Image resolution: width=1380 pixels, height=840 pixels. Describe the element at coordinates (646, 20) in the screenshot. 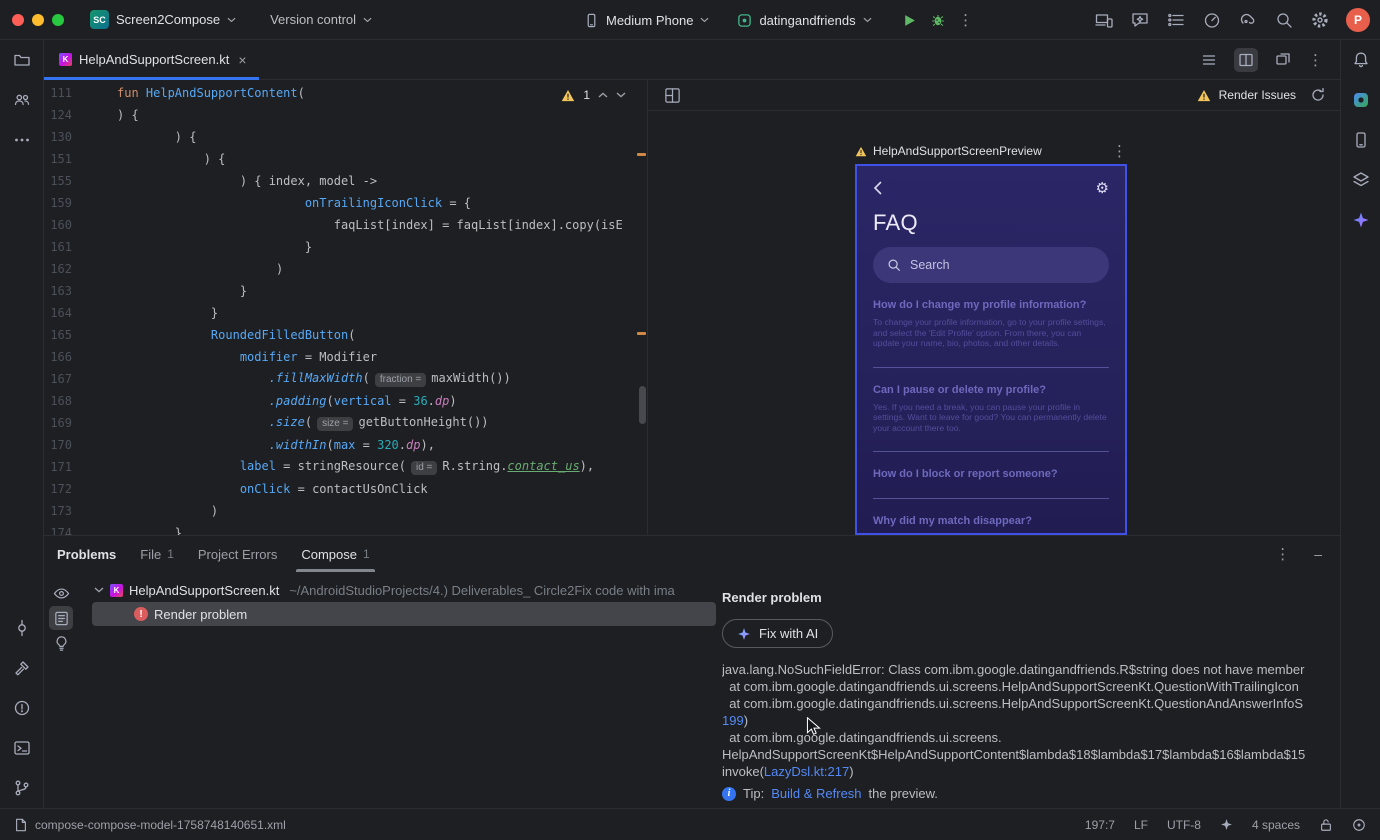

I see `device-selector: Medium Phone` at that location.